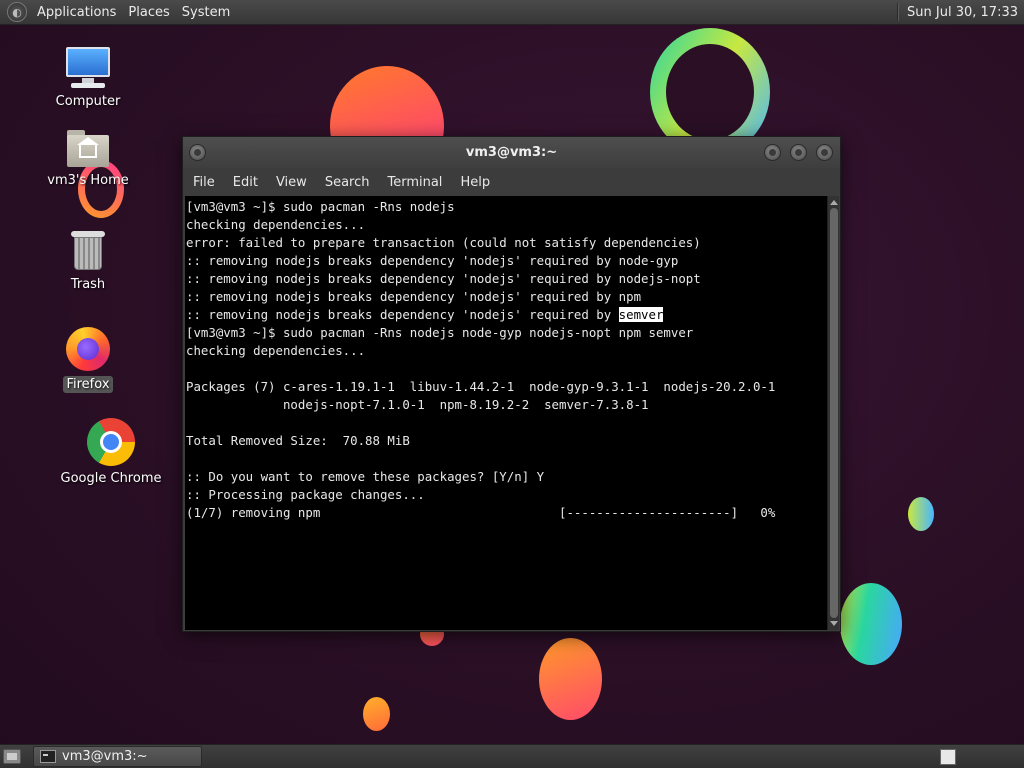 This screenshot has width=1024, height=768. What do you see at coordinates (965, 12) in the screenshot?
I see `clock: Sun Jul 30, 17:33` at bounding box center [965, 12].